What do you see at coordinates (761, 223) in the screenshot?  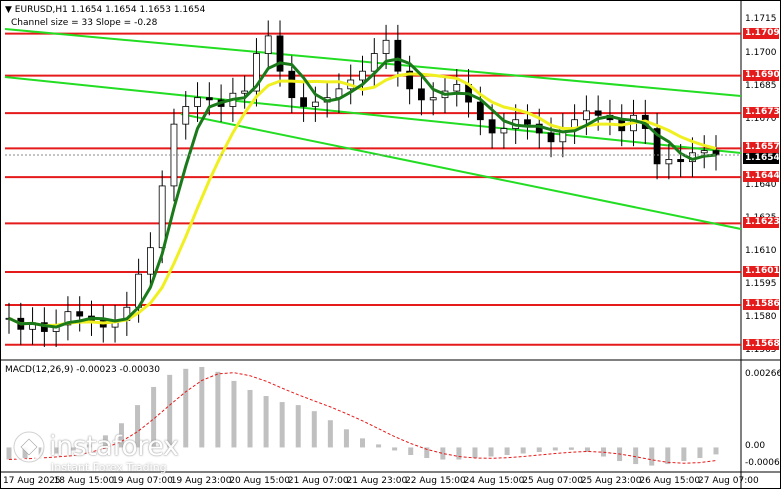 I see `level-price-tag: 1.1623` at bounding box center [761, 223].